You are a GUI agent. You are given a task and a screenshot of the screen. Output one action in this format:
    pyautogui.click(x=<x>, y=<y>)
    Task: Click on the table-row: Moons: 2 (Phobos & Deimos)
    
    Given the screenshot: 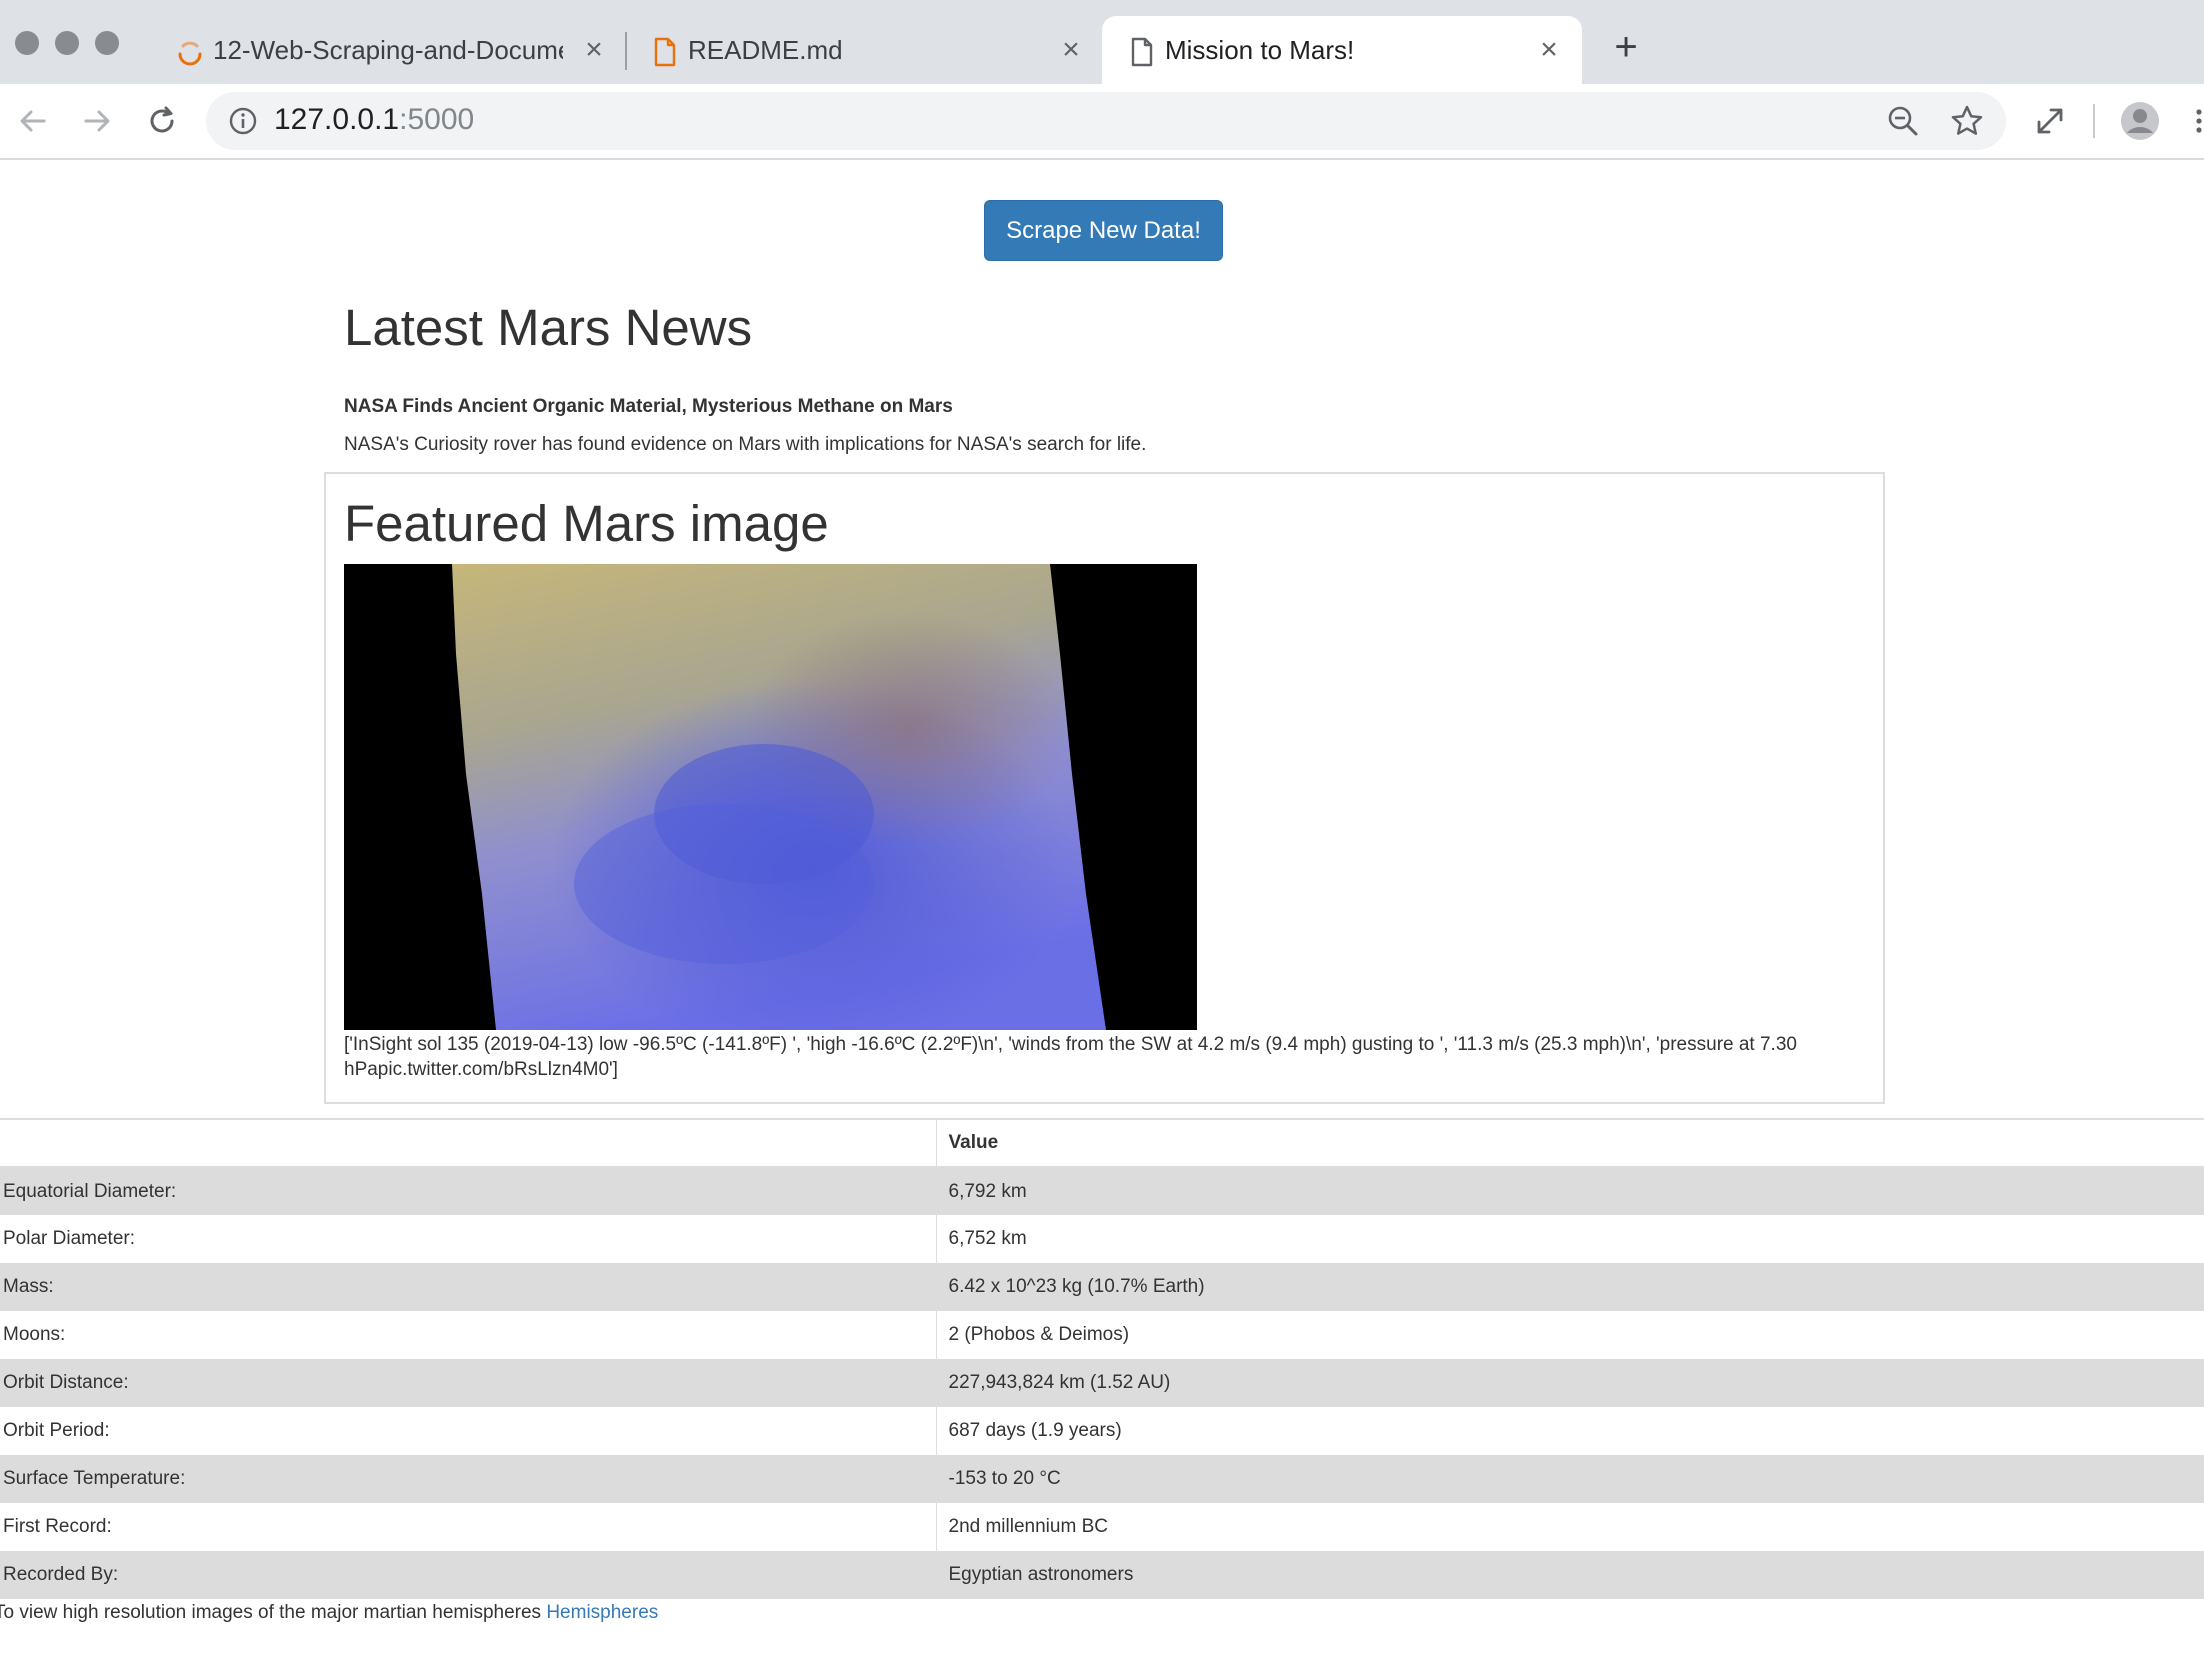 What is the action you would take?
    pyautogui.click(x=1102, y=1335)
    